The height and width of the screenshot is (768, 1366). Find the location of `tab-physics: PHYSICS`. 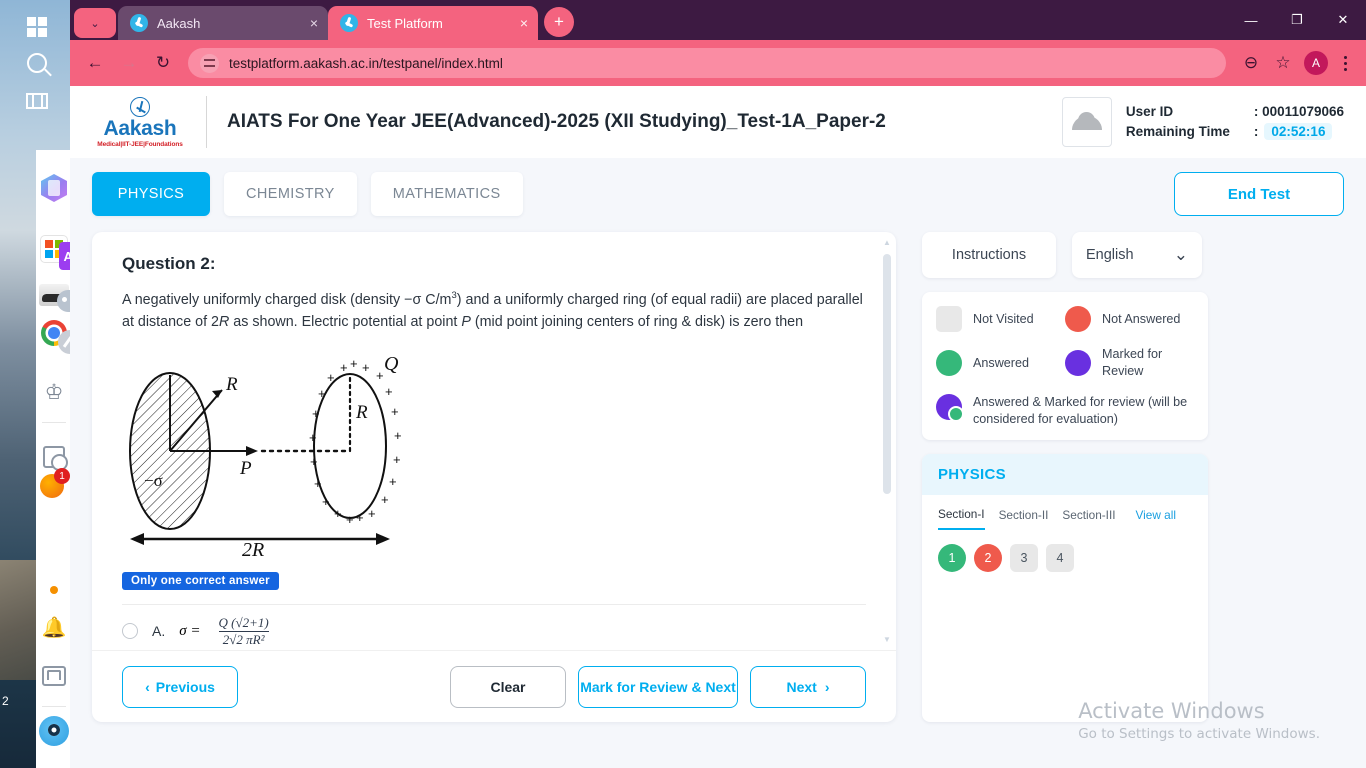

tab-physics: PHYSICS is located at coordinates (151, 194).